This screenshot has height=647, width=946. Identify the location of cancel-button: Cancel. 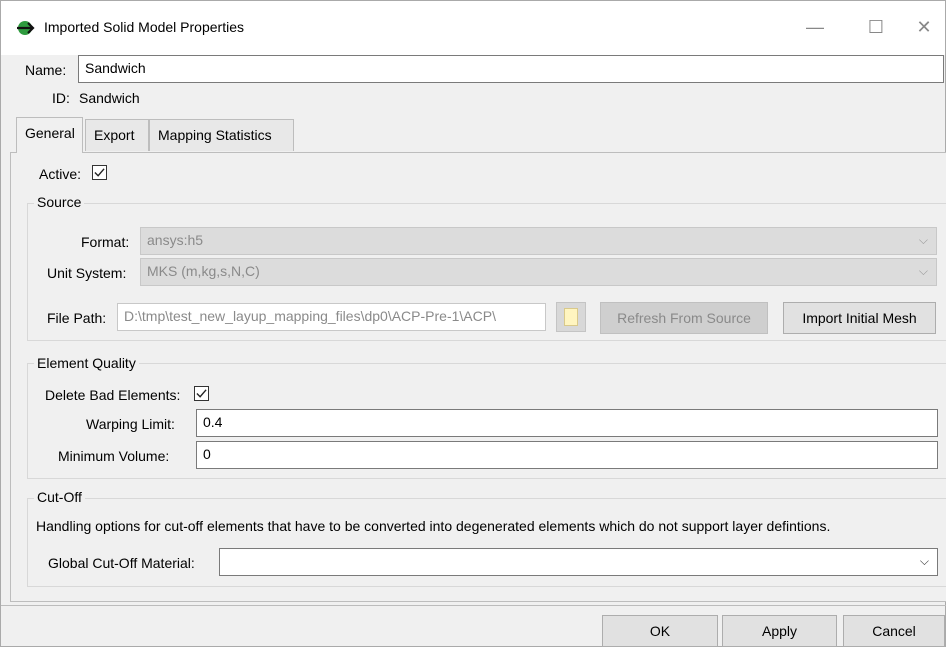
(894, 631).